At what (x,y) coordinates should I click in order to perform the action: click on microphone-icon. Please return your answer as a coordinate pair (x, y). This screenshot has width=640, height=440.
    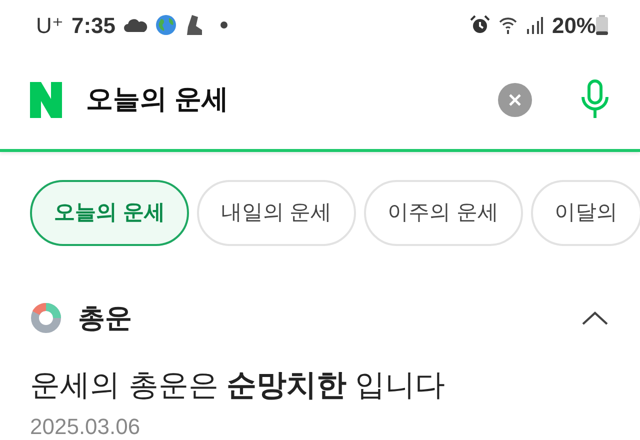
    Looking at the image, I should click on (595, 99).